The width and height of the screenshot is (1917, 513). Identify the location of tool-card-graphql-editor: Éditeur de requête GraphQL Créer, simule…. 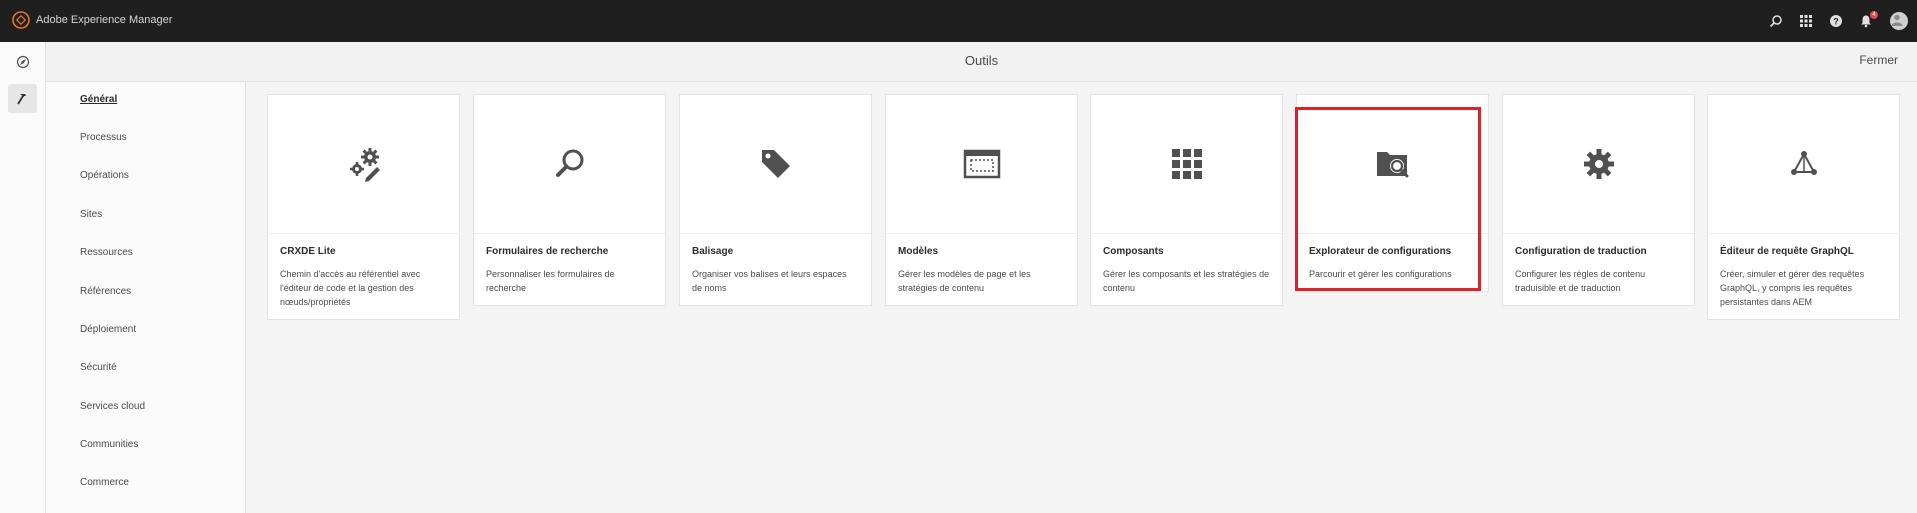
(1803, 207).